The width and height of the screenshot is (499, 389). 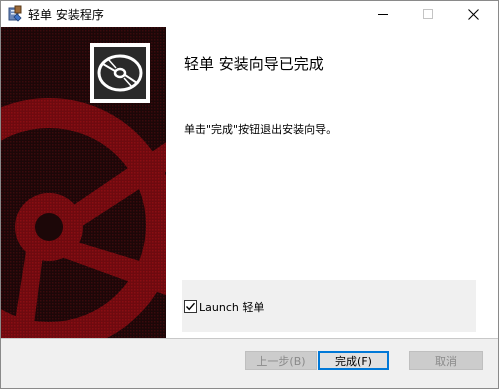 I want to click on checkmark-icon, so click(x=190, y=306).